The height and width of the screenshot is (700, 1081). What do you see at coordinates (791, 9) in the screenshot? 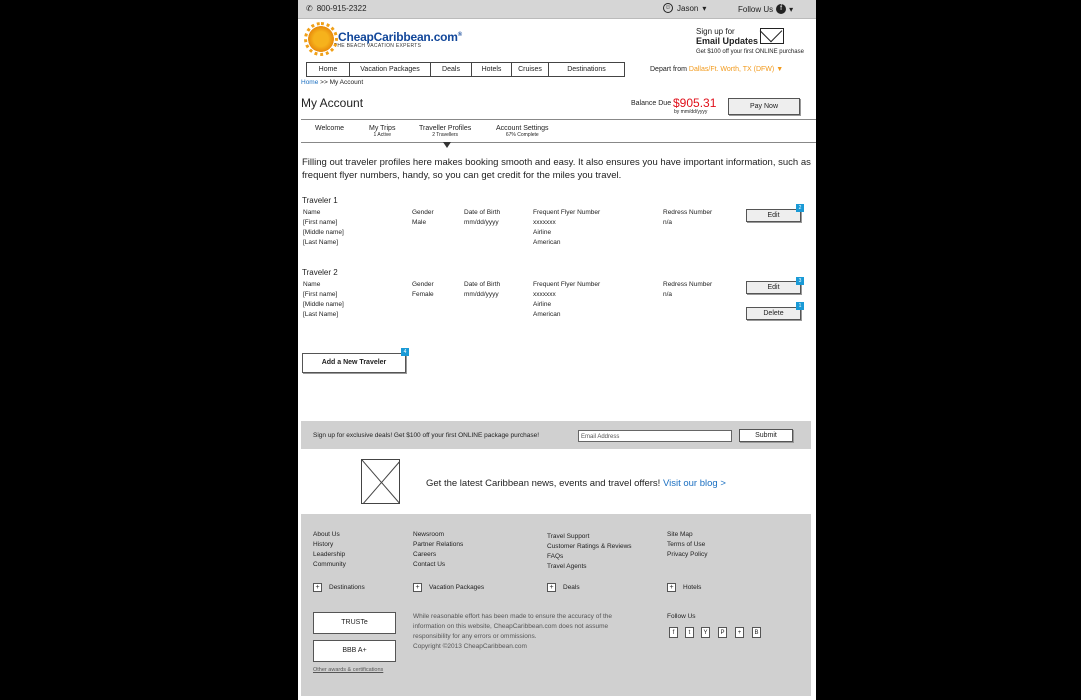
I see `chevron-down-icon: ▾` at bounding box center [791, 9].